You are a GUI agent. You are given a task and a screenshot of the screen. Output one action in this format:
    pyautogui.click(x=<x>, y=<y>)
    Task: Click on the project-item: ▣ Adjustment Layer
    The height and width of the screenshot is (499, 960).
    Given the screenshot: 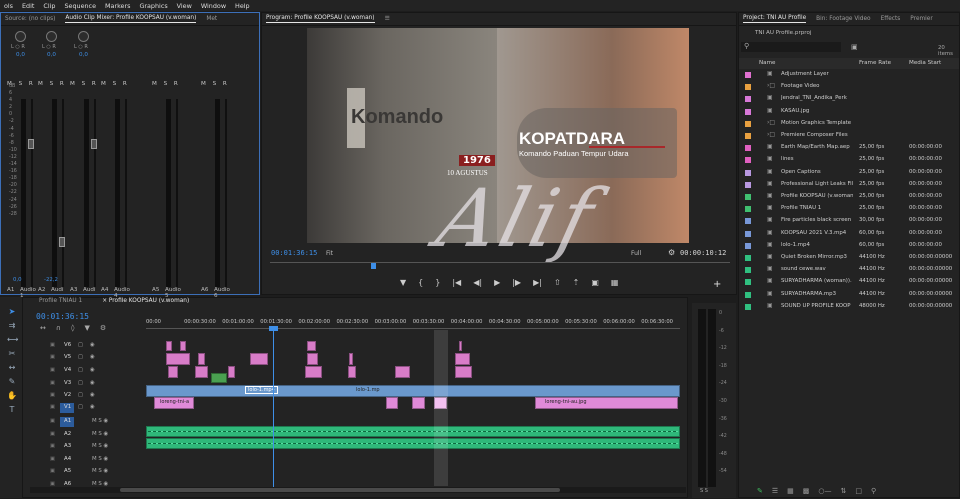 What is the action you would take?
    pyautogui.click(x=850, y=75)
    